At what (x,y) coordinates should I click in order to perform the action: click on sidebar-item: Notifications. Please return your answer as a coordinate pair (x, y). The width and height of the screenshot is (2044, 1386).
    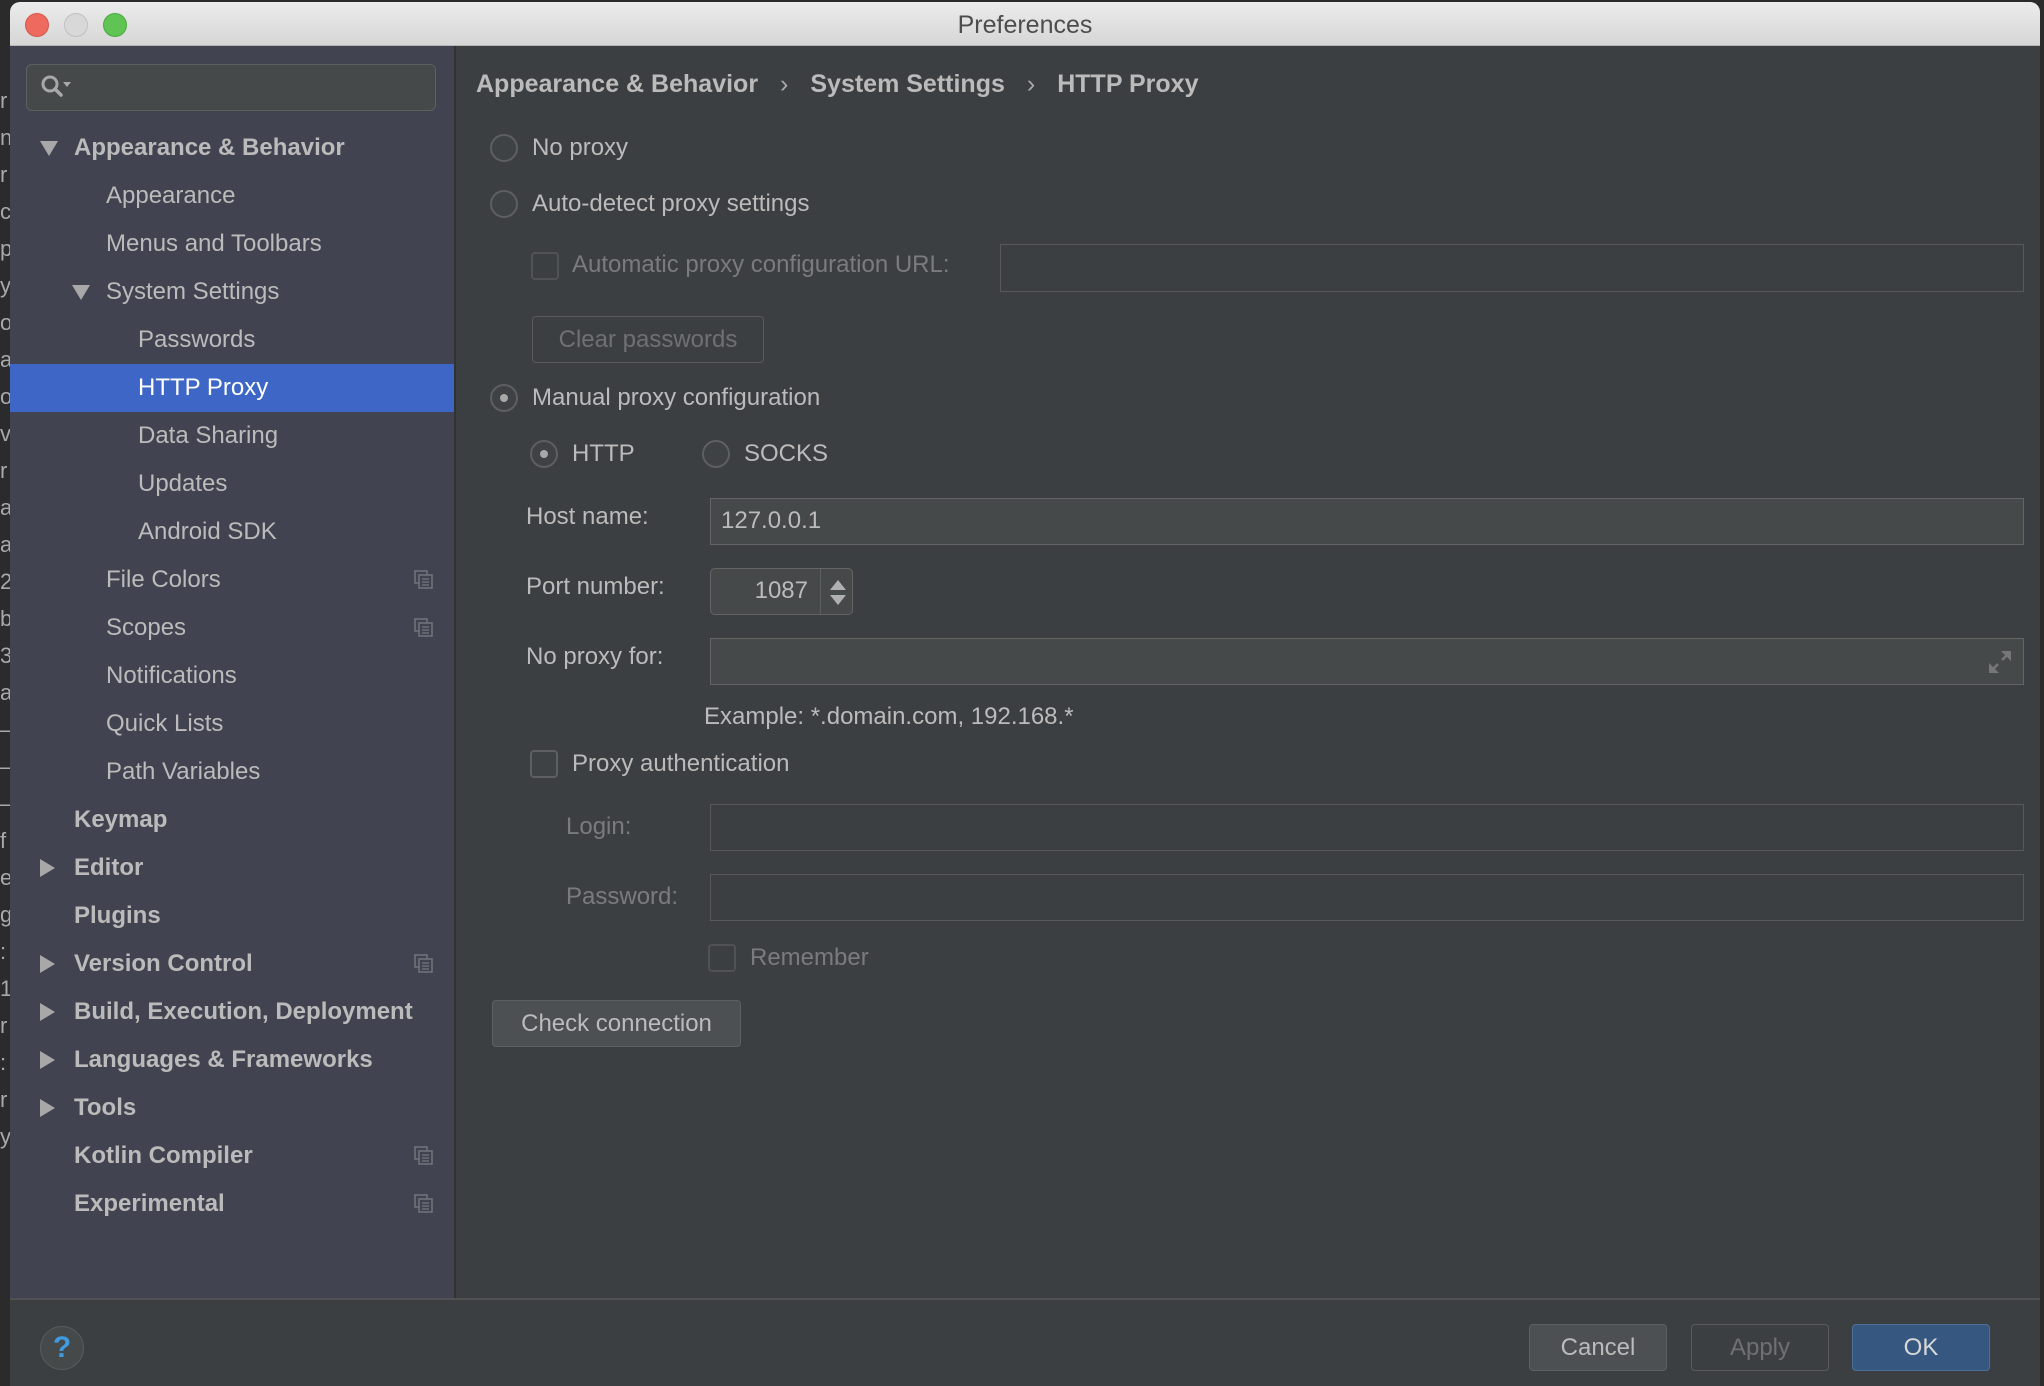
    Looking at the image, I should click on (232, 676).